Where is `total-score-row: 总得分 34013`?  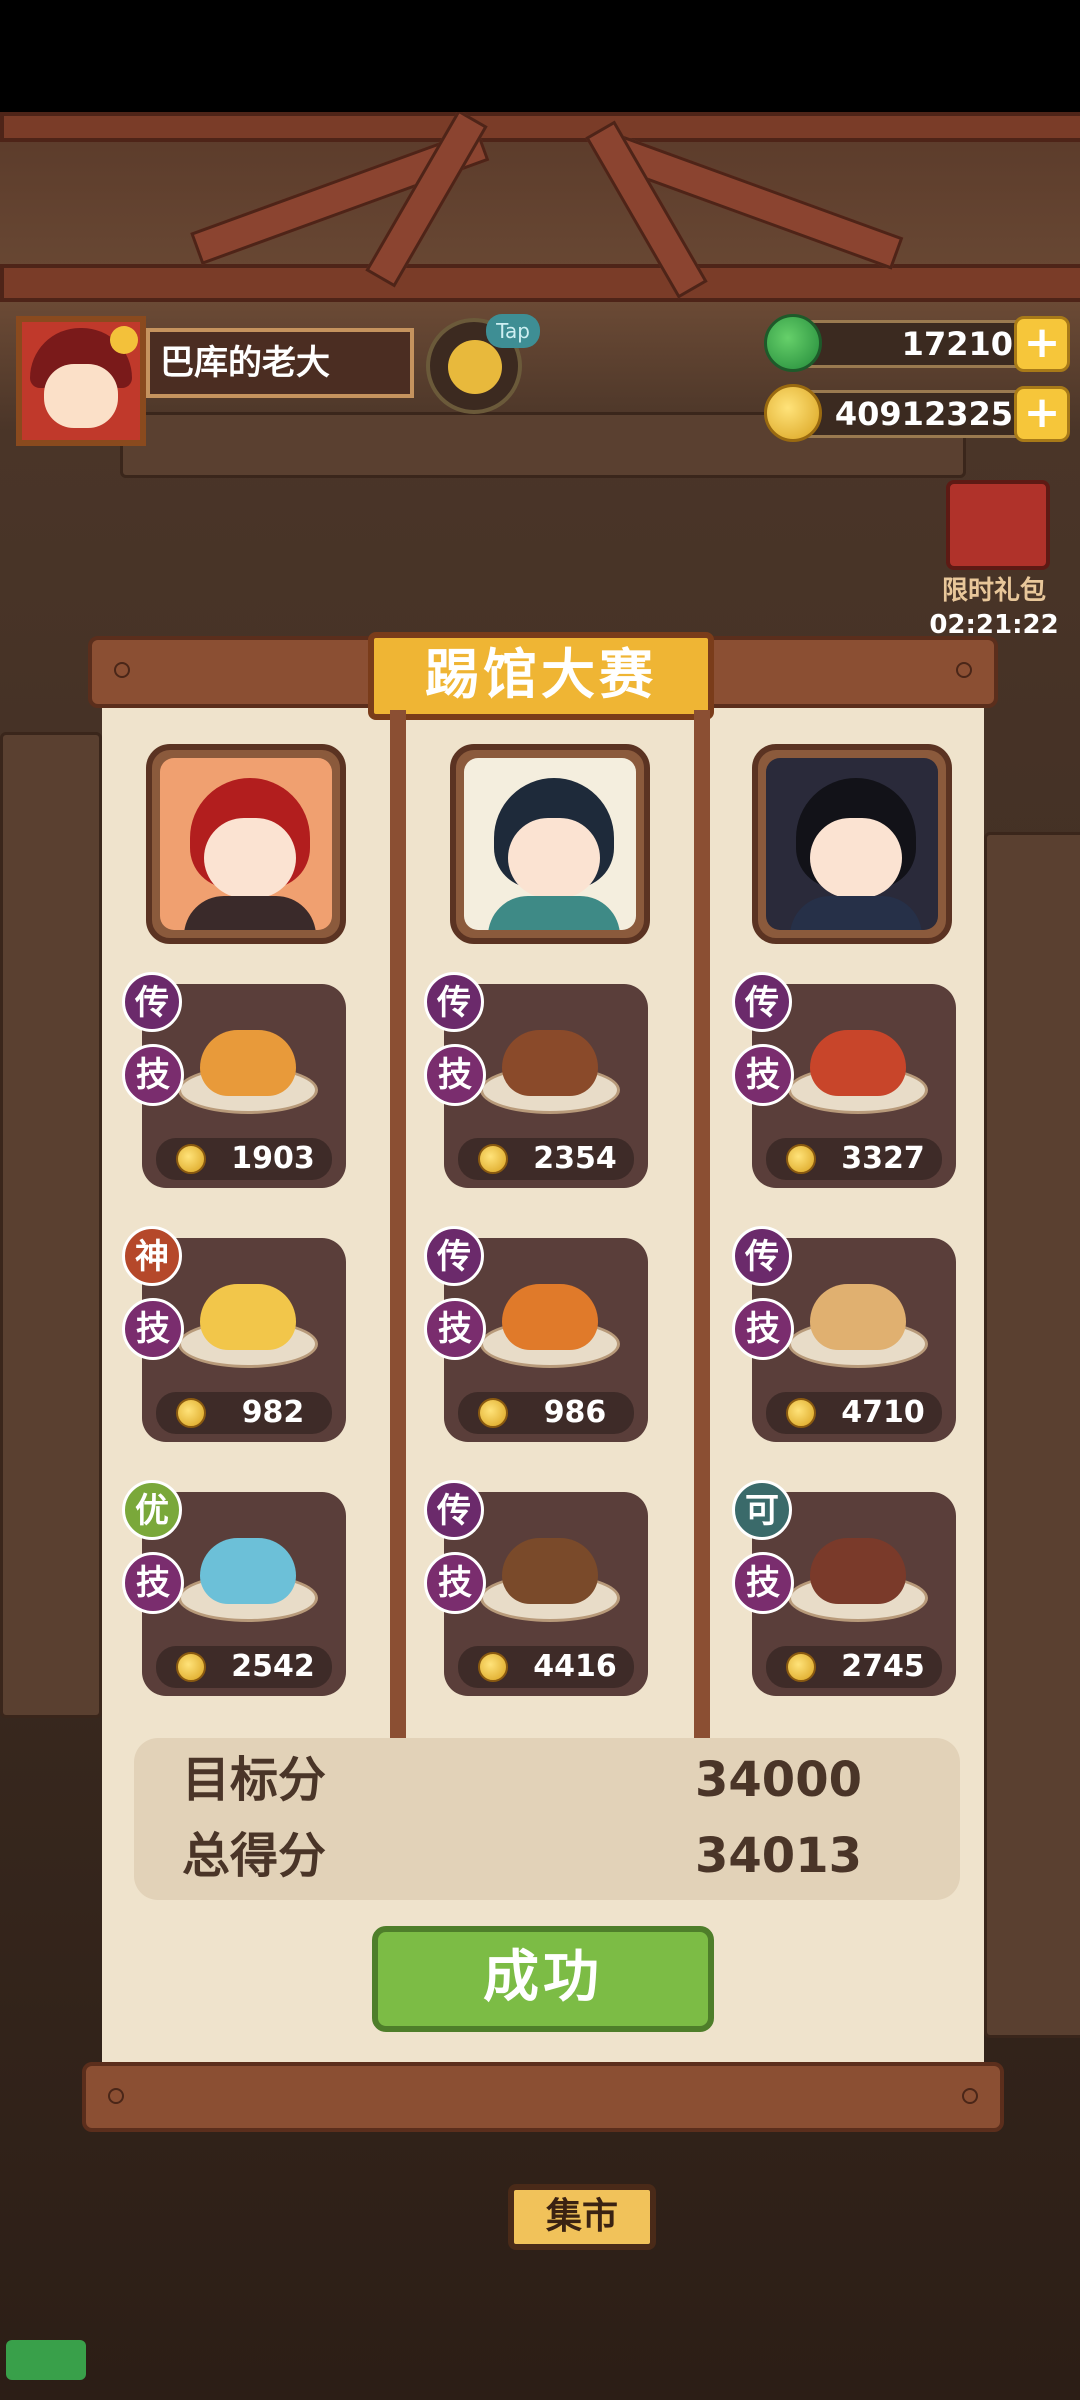 total-score-row: 总得分 34013 is located at coordinates (547, 1856).